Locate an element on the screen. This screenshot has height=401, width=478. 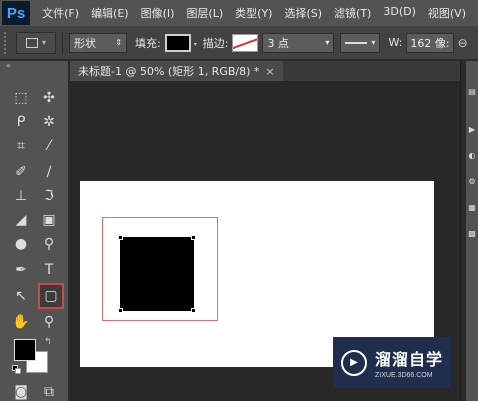
stroke-color-swatch is located at coordinates (245, 42).